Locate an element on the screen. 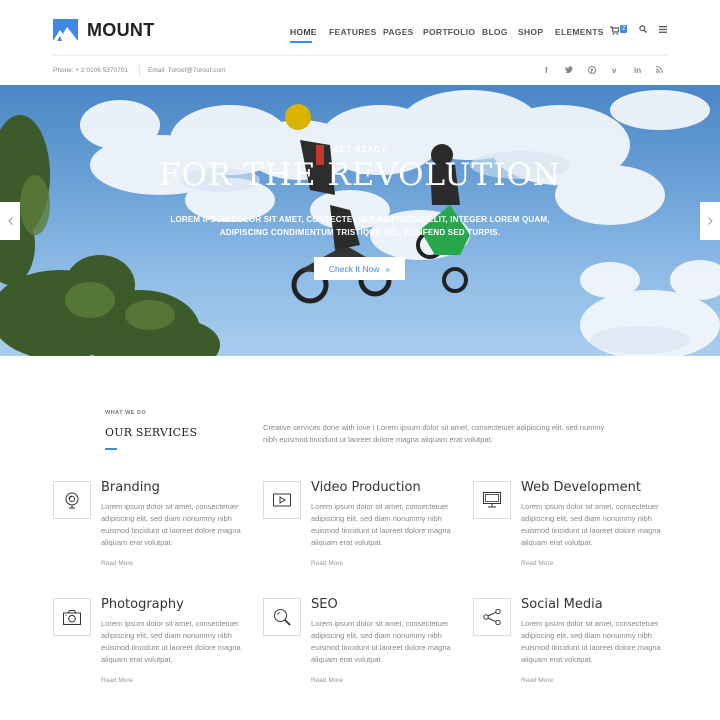  hero-pretitle: GET READY is located at coordinates (360, 149).